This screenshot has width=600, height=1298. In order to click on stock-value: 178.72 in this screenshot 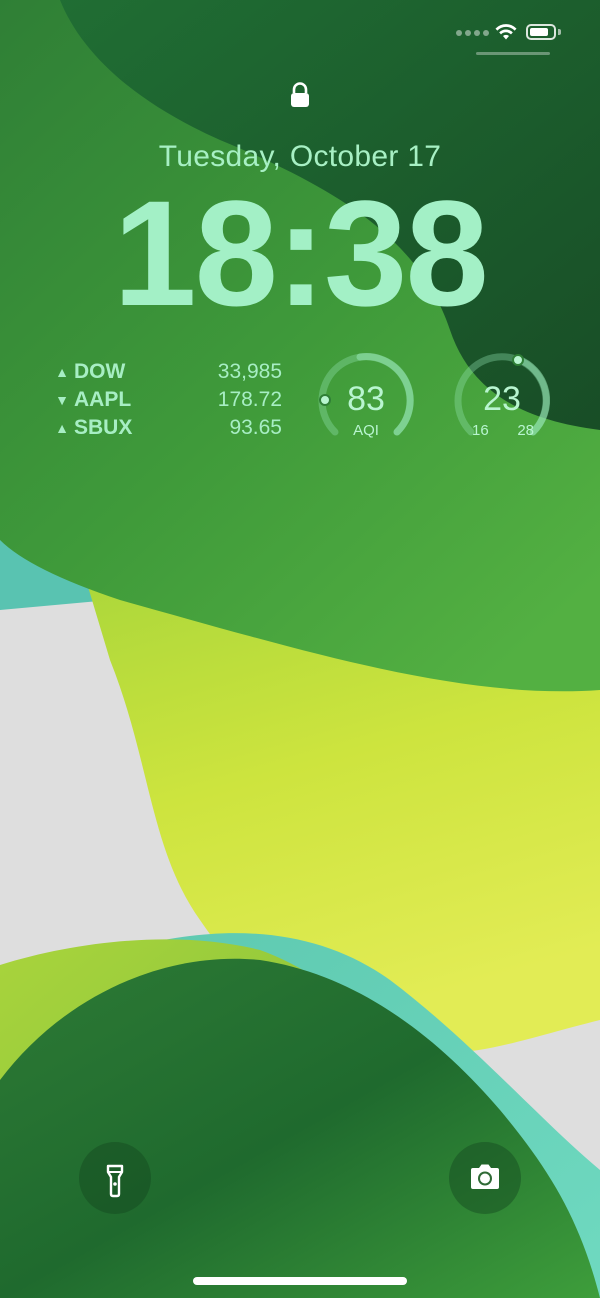, I will do `click(249, 399)`.